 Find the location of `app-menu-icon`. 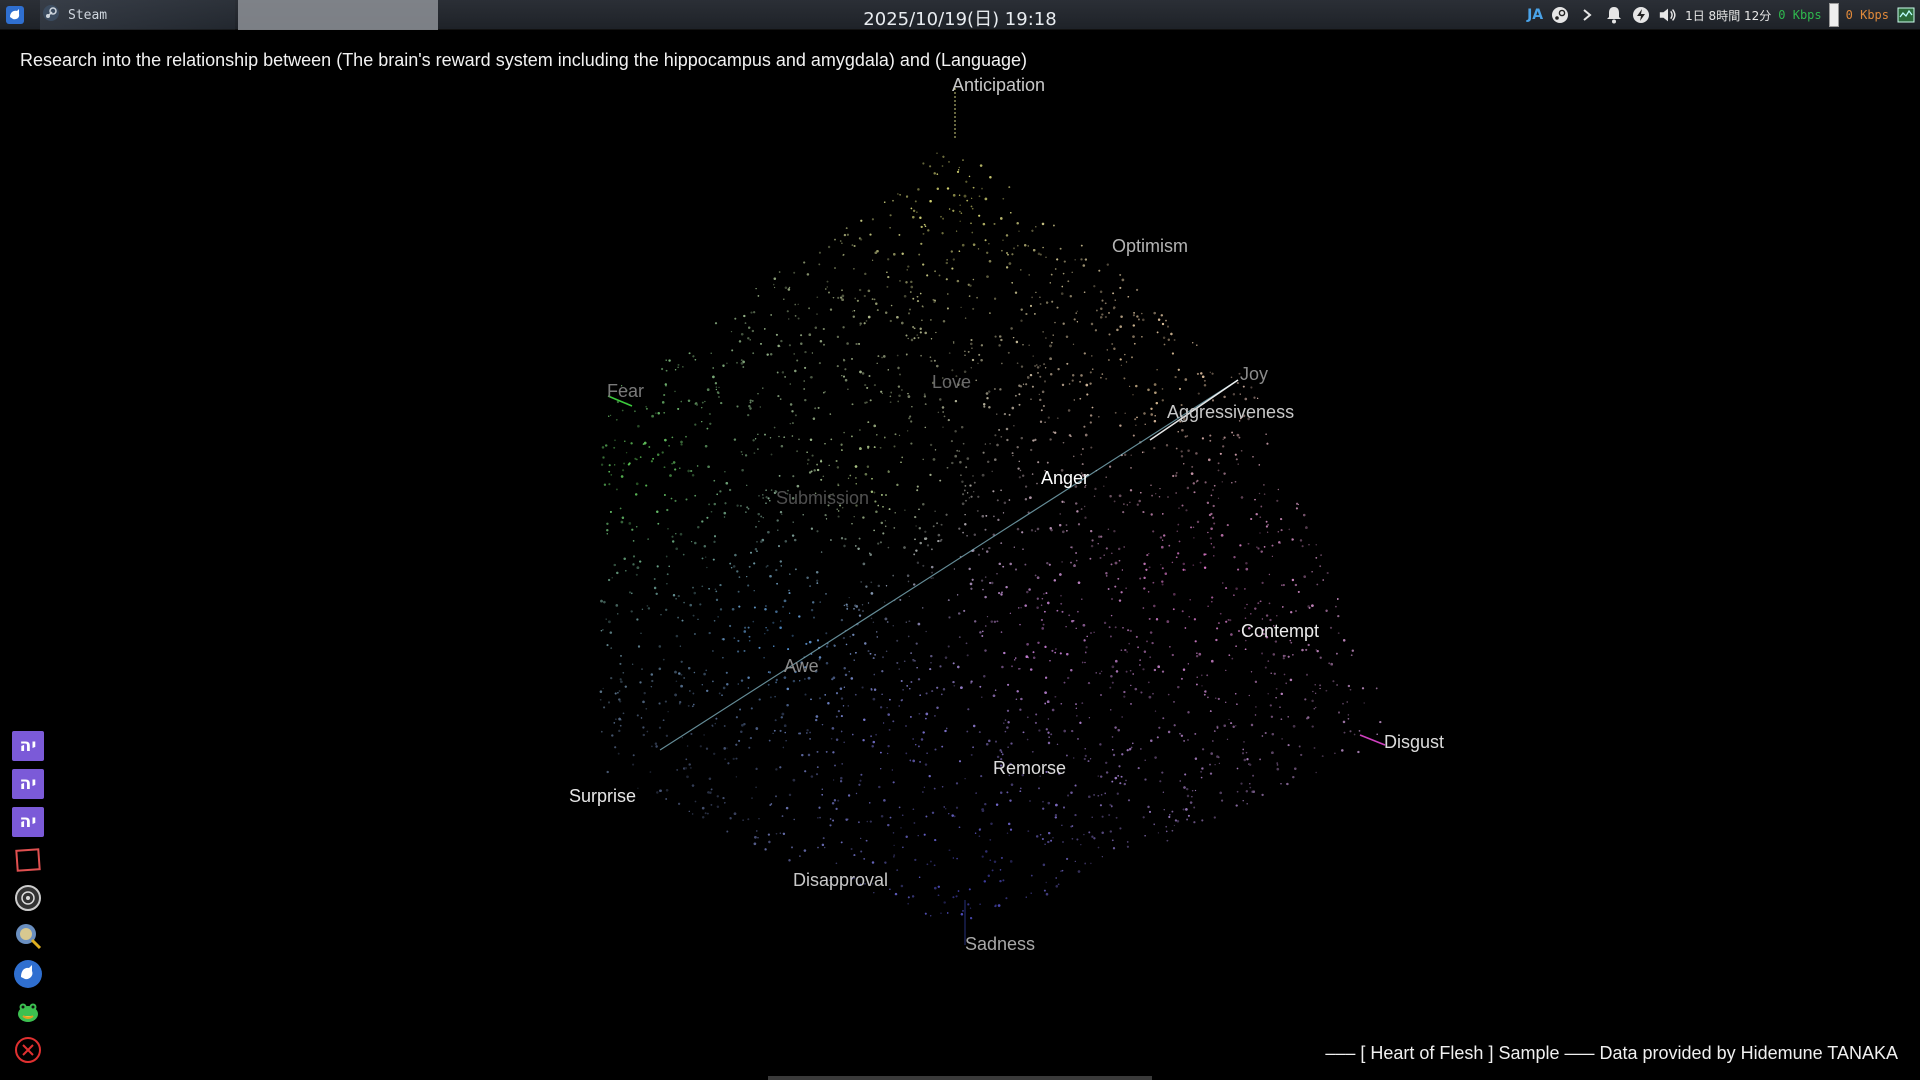

app-menu-icon is located at coordinates (15, 15).